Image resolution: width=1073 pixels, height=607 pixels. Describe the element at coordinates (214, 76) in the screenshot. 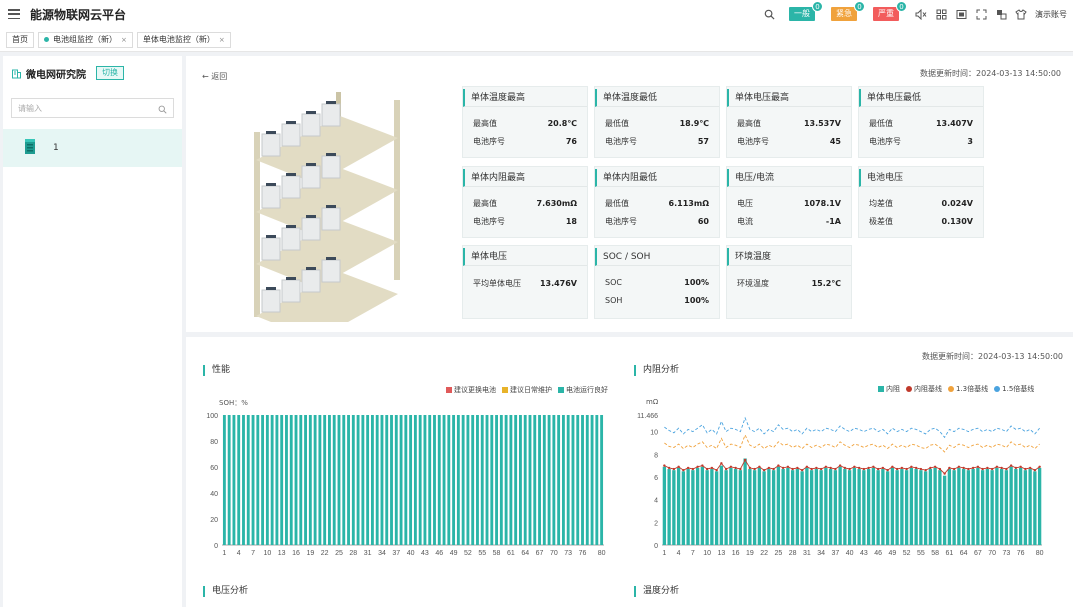

I see `back-link: ← 返回` at that location.